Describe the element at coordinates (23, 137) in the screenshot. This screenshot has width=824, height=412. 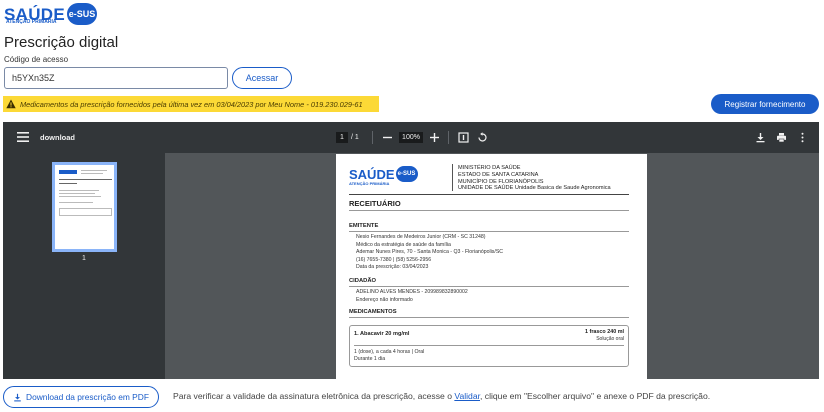
I see `menu-icon` at that location.